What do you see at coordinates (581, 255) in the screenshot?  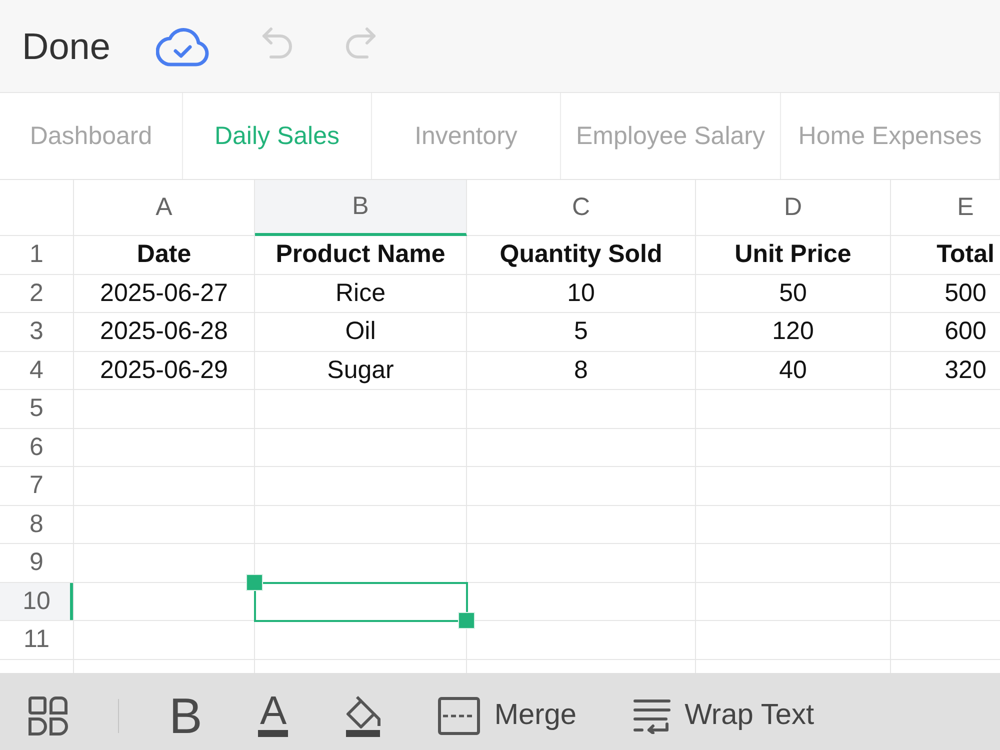 I see `column-title: Quantity Sold` at bounding box center [581, 255].